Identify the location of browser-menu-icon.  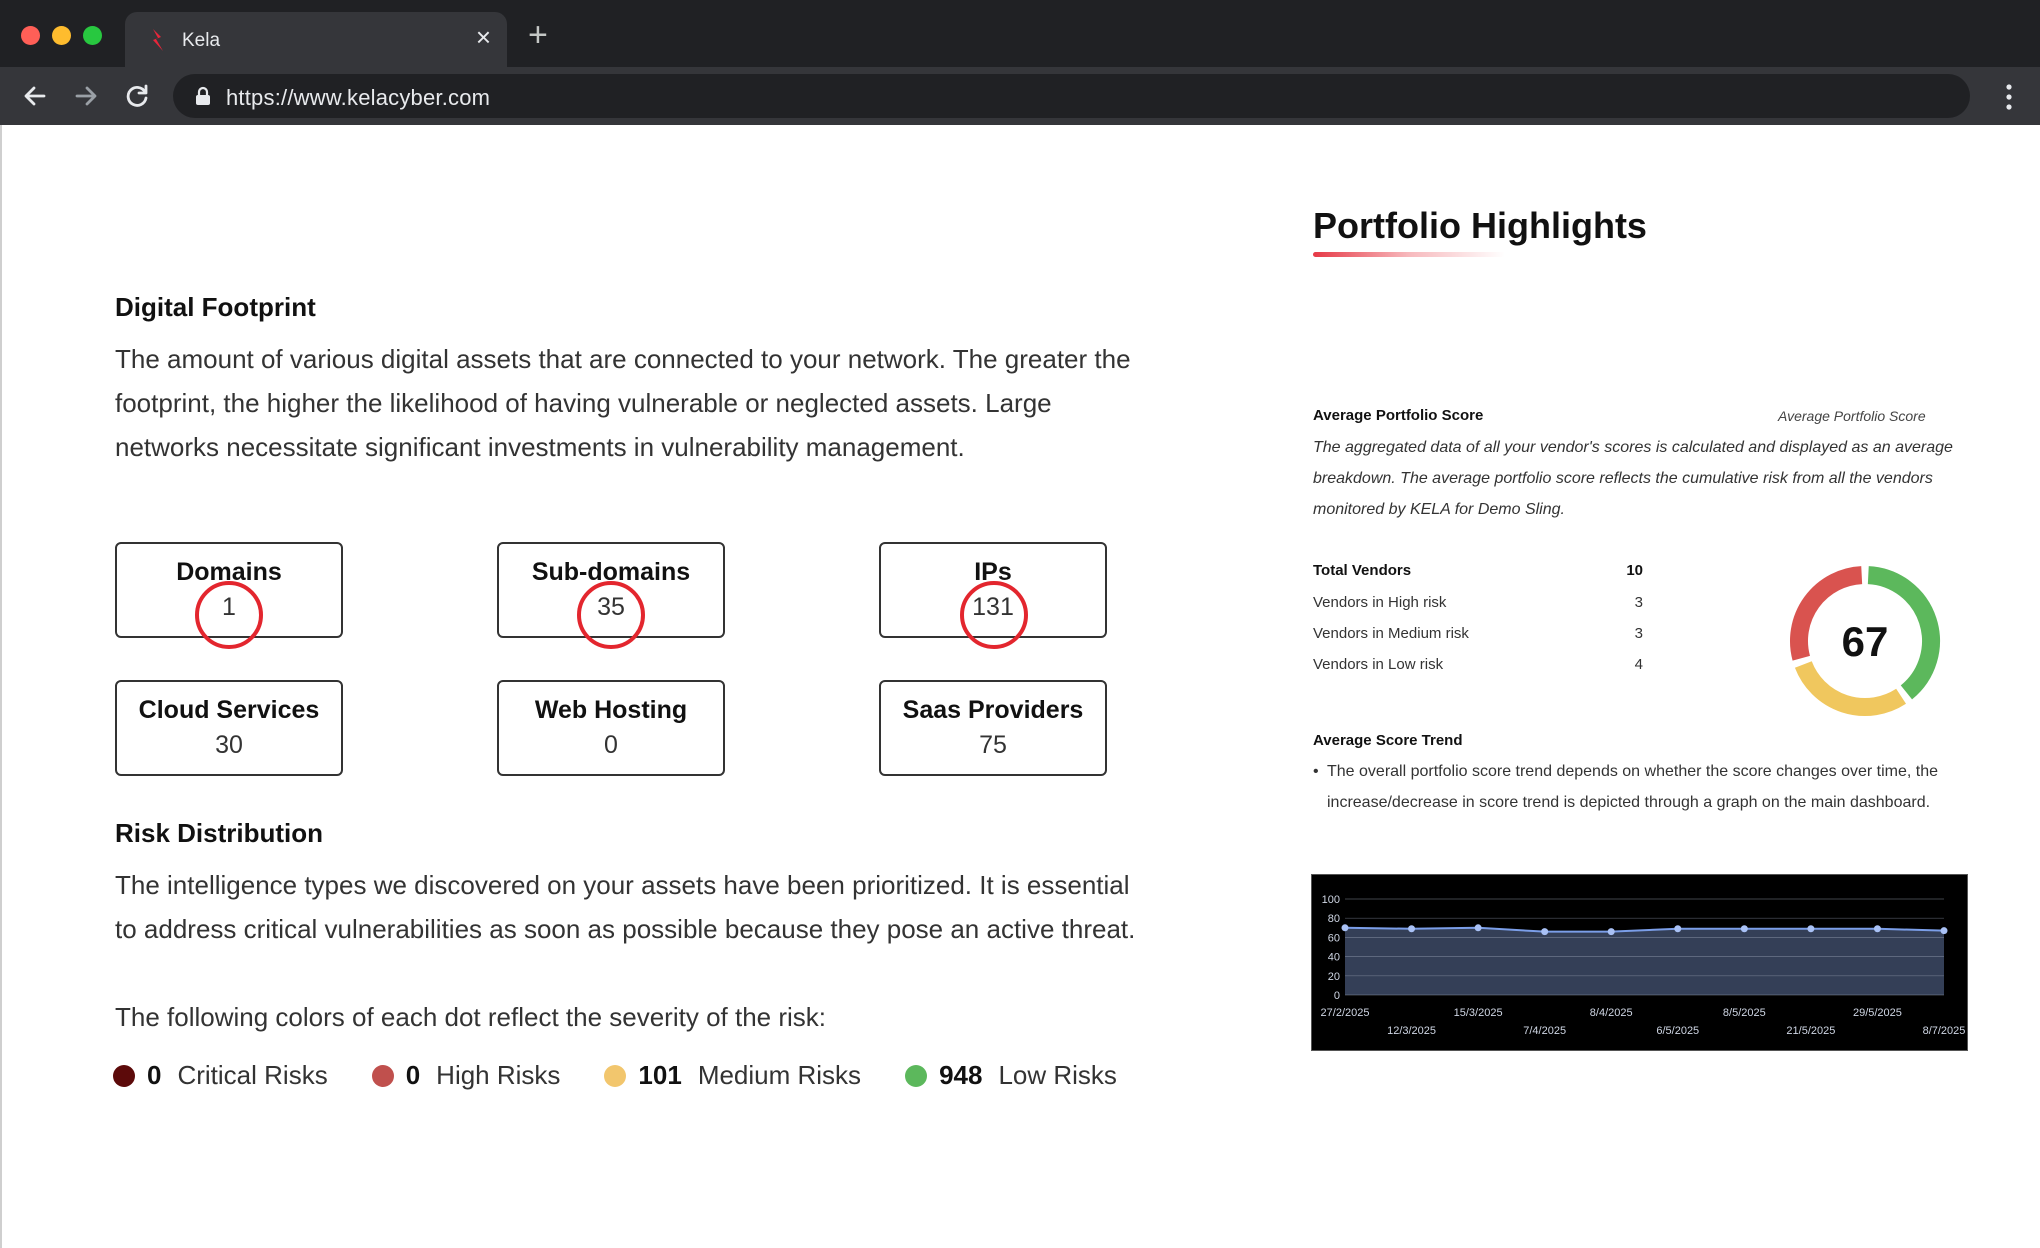
(2009, 97).